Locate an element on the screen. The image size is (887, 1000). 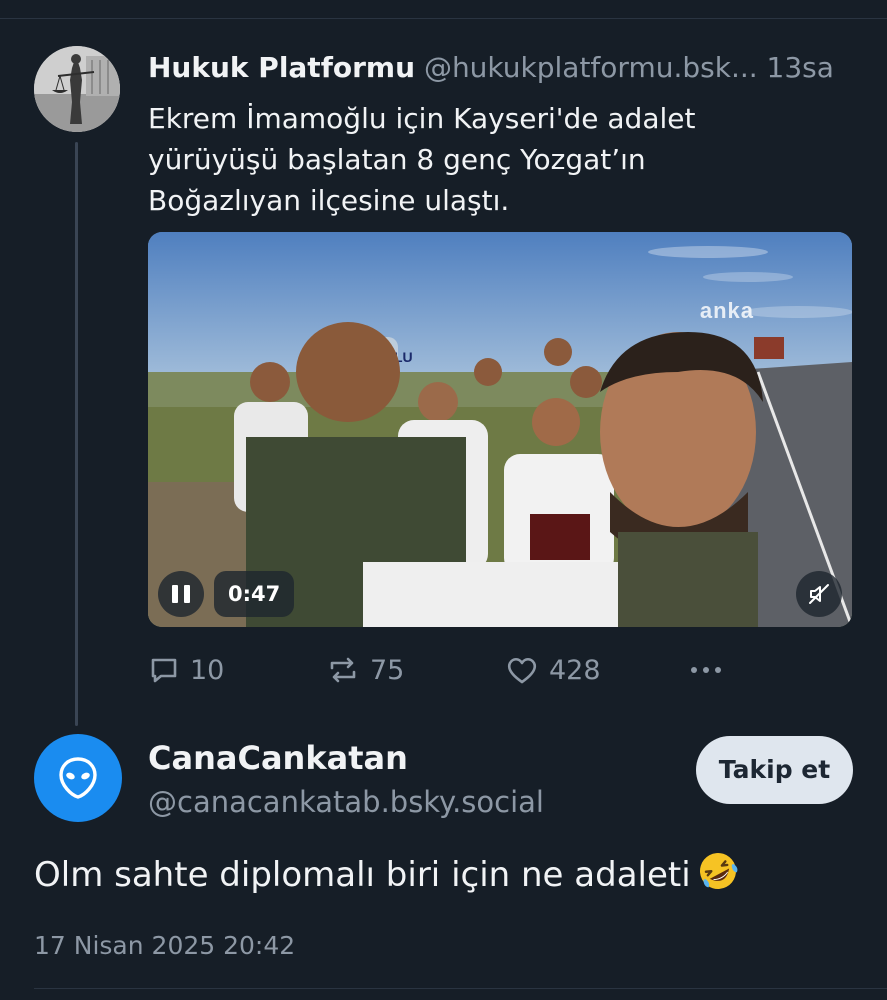
pause-button is located at coordinates (181, 594).